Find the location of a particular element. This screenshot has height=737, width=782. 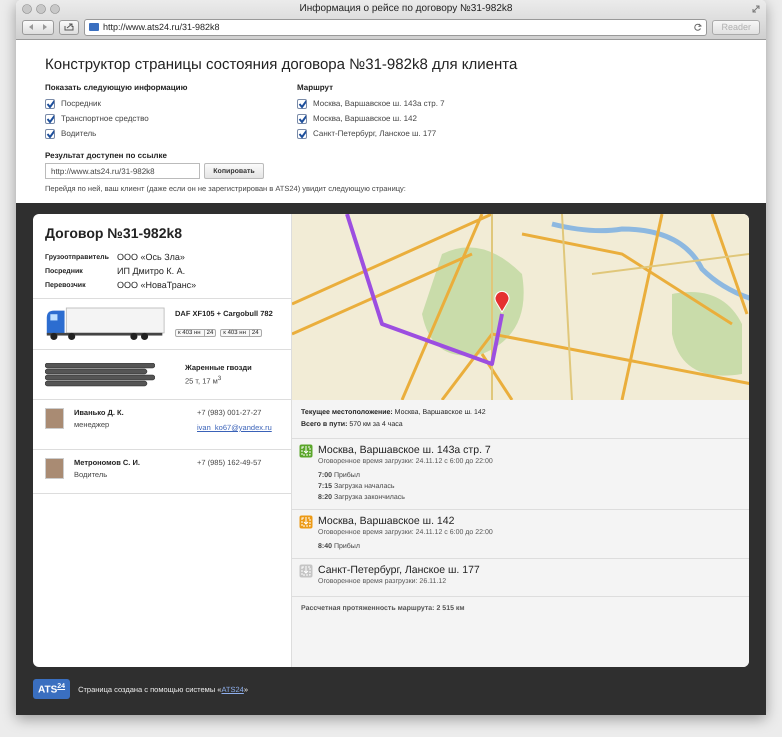

share-button is located at coordinates (69, 27).